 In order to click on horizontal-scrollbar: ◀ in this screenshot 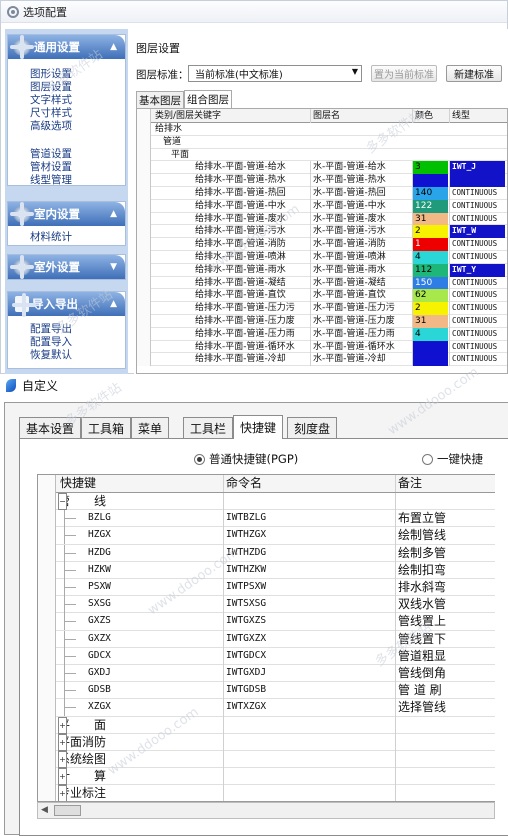, I will do `click(266, 810)`.